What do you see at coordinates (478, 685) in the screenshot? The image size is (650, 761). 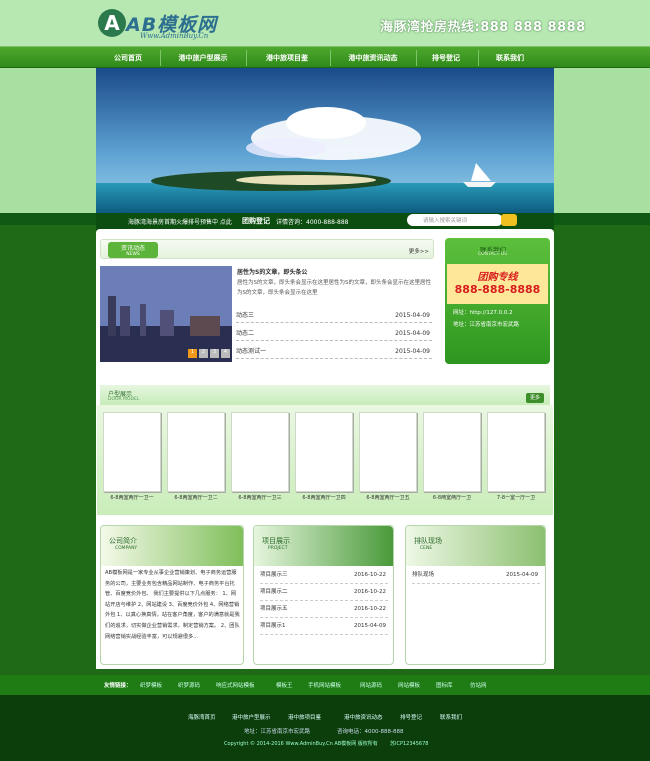 I see `friend-link: 仿站网` at bounding box center [478, 685].